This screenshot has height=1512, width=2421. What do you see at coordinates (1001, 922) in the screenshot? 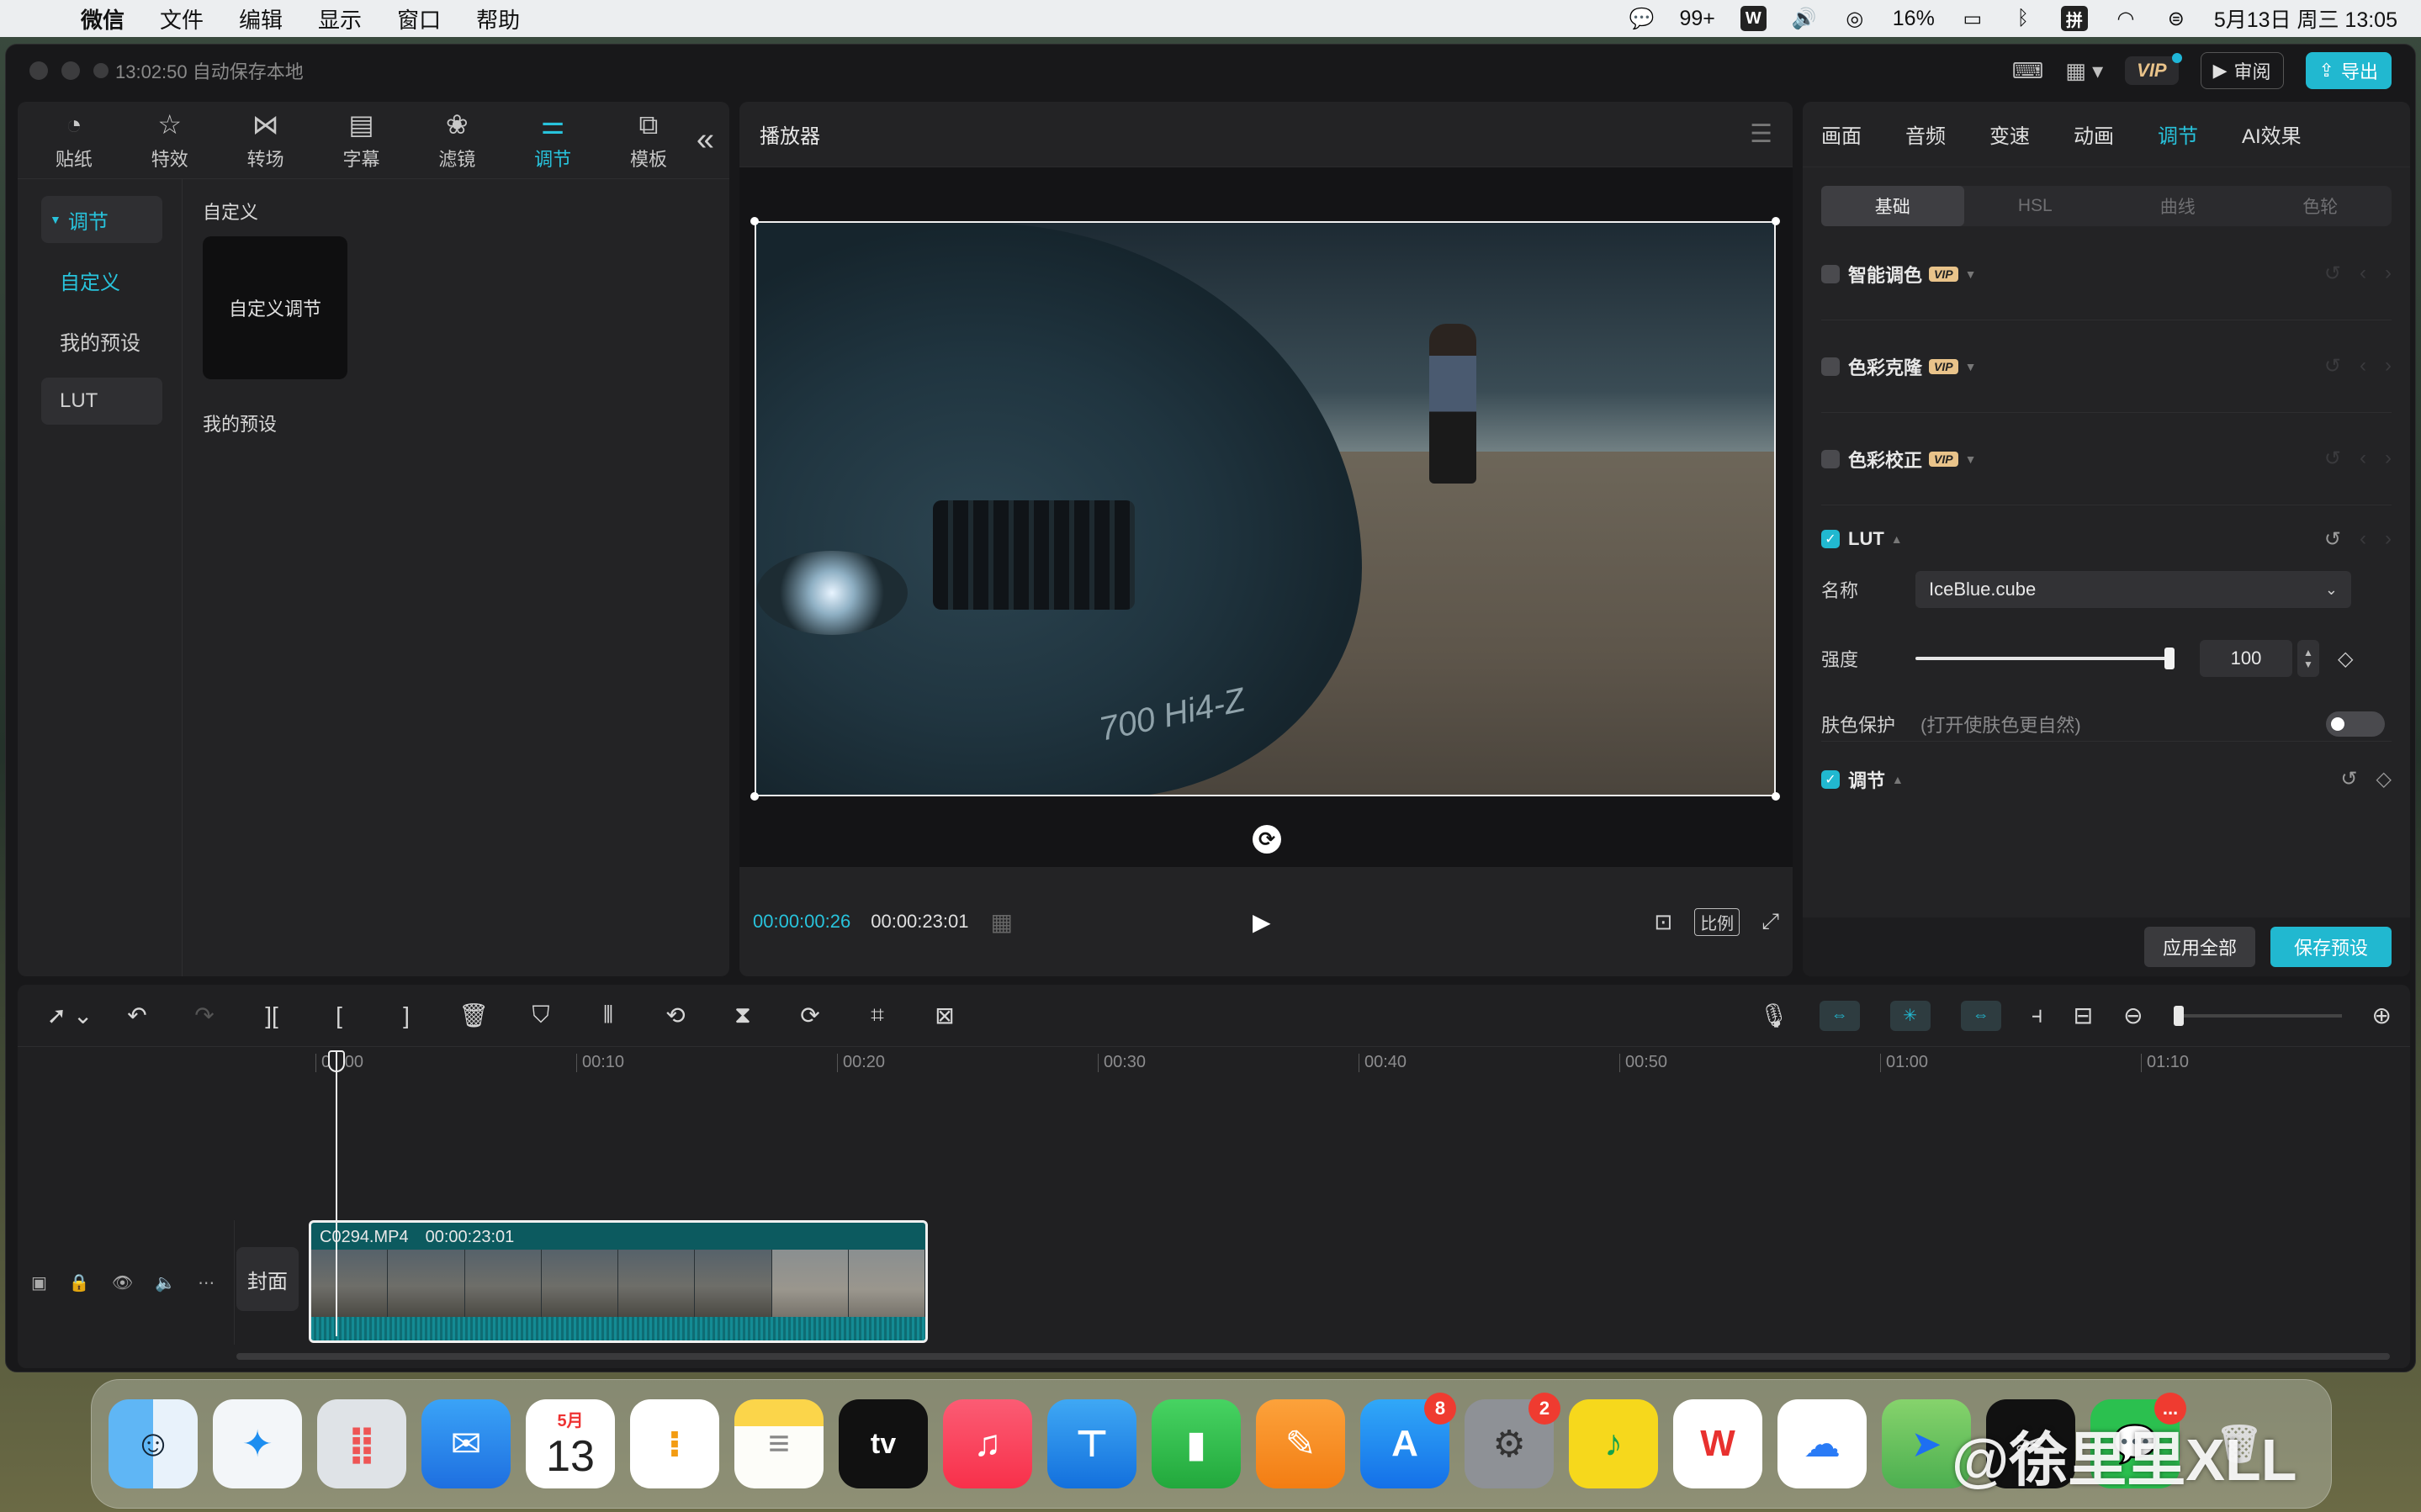
I see `timecode-format-icon: ▦` at bounding box center [1001, 922].